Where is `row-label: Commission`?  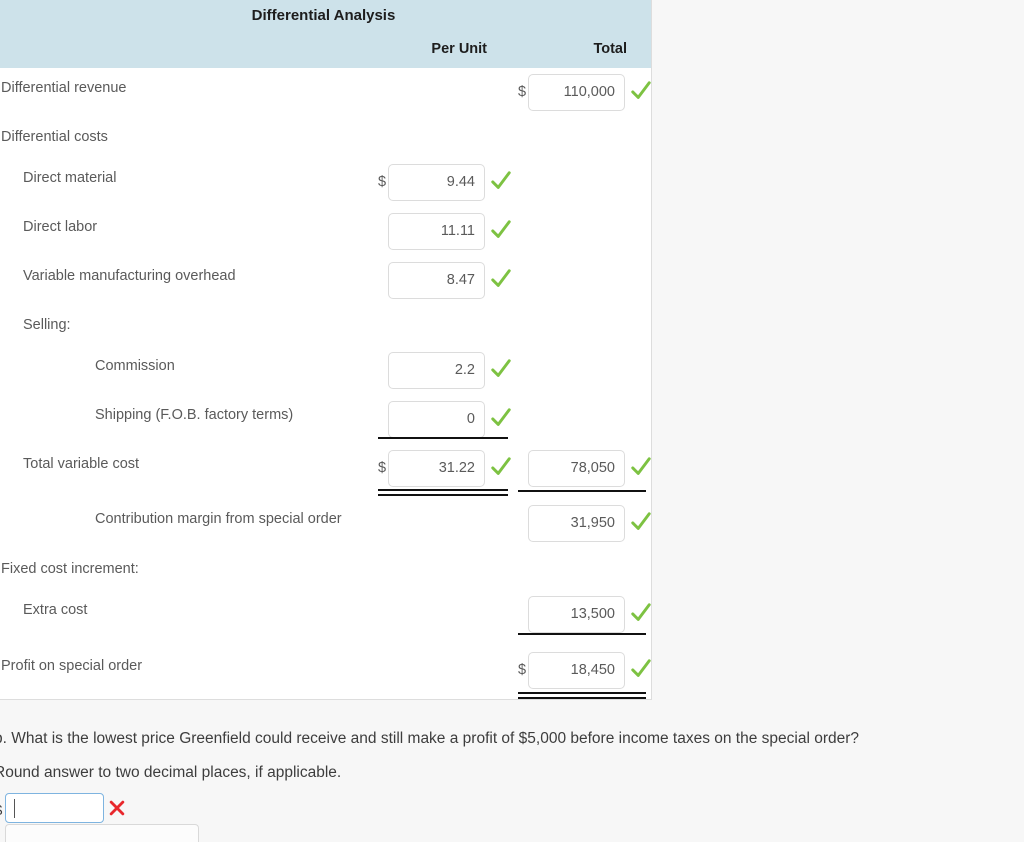 row-label: Commission is located at coordinates (135, 366).